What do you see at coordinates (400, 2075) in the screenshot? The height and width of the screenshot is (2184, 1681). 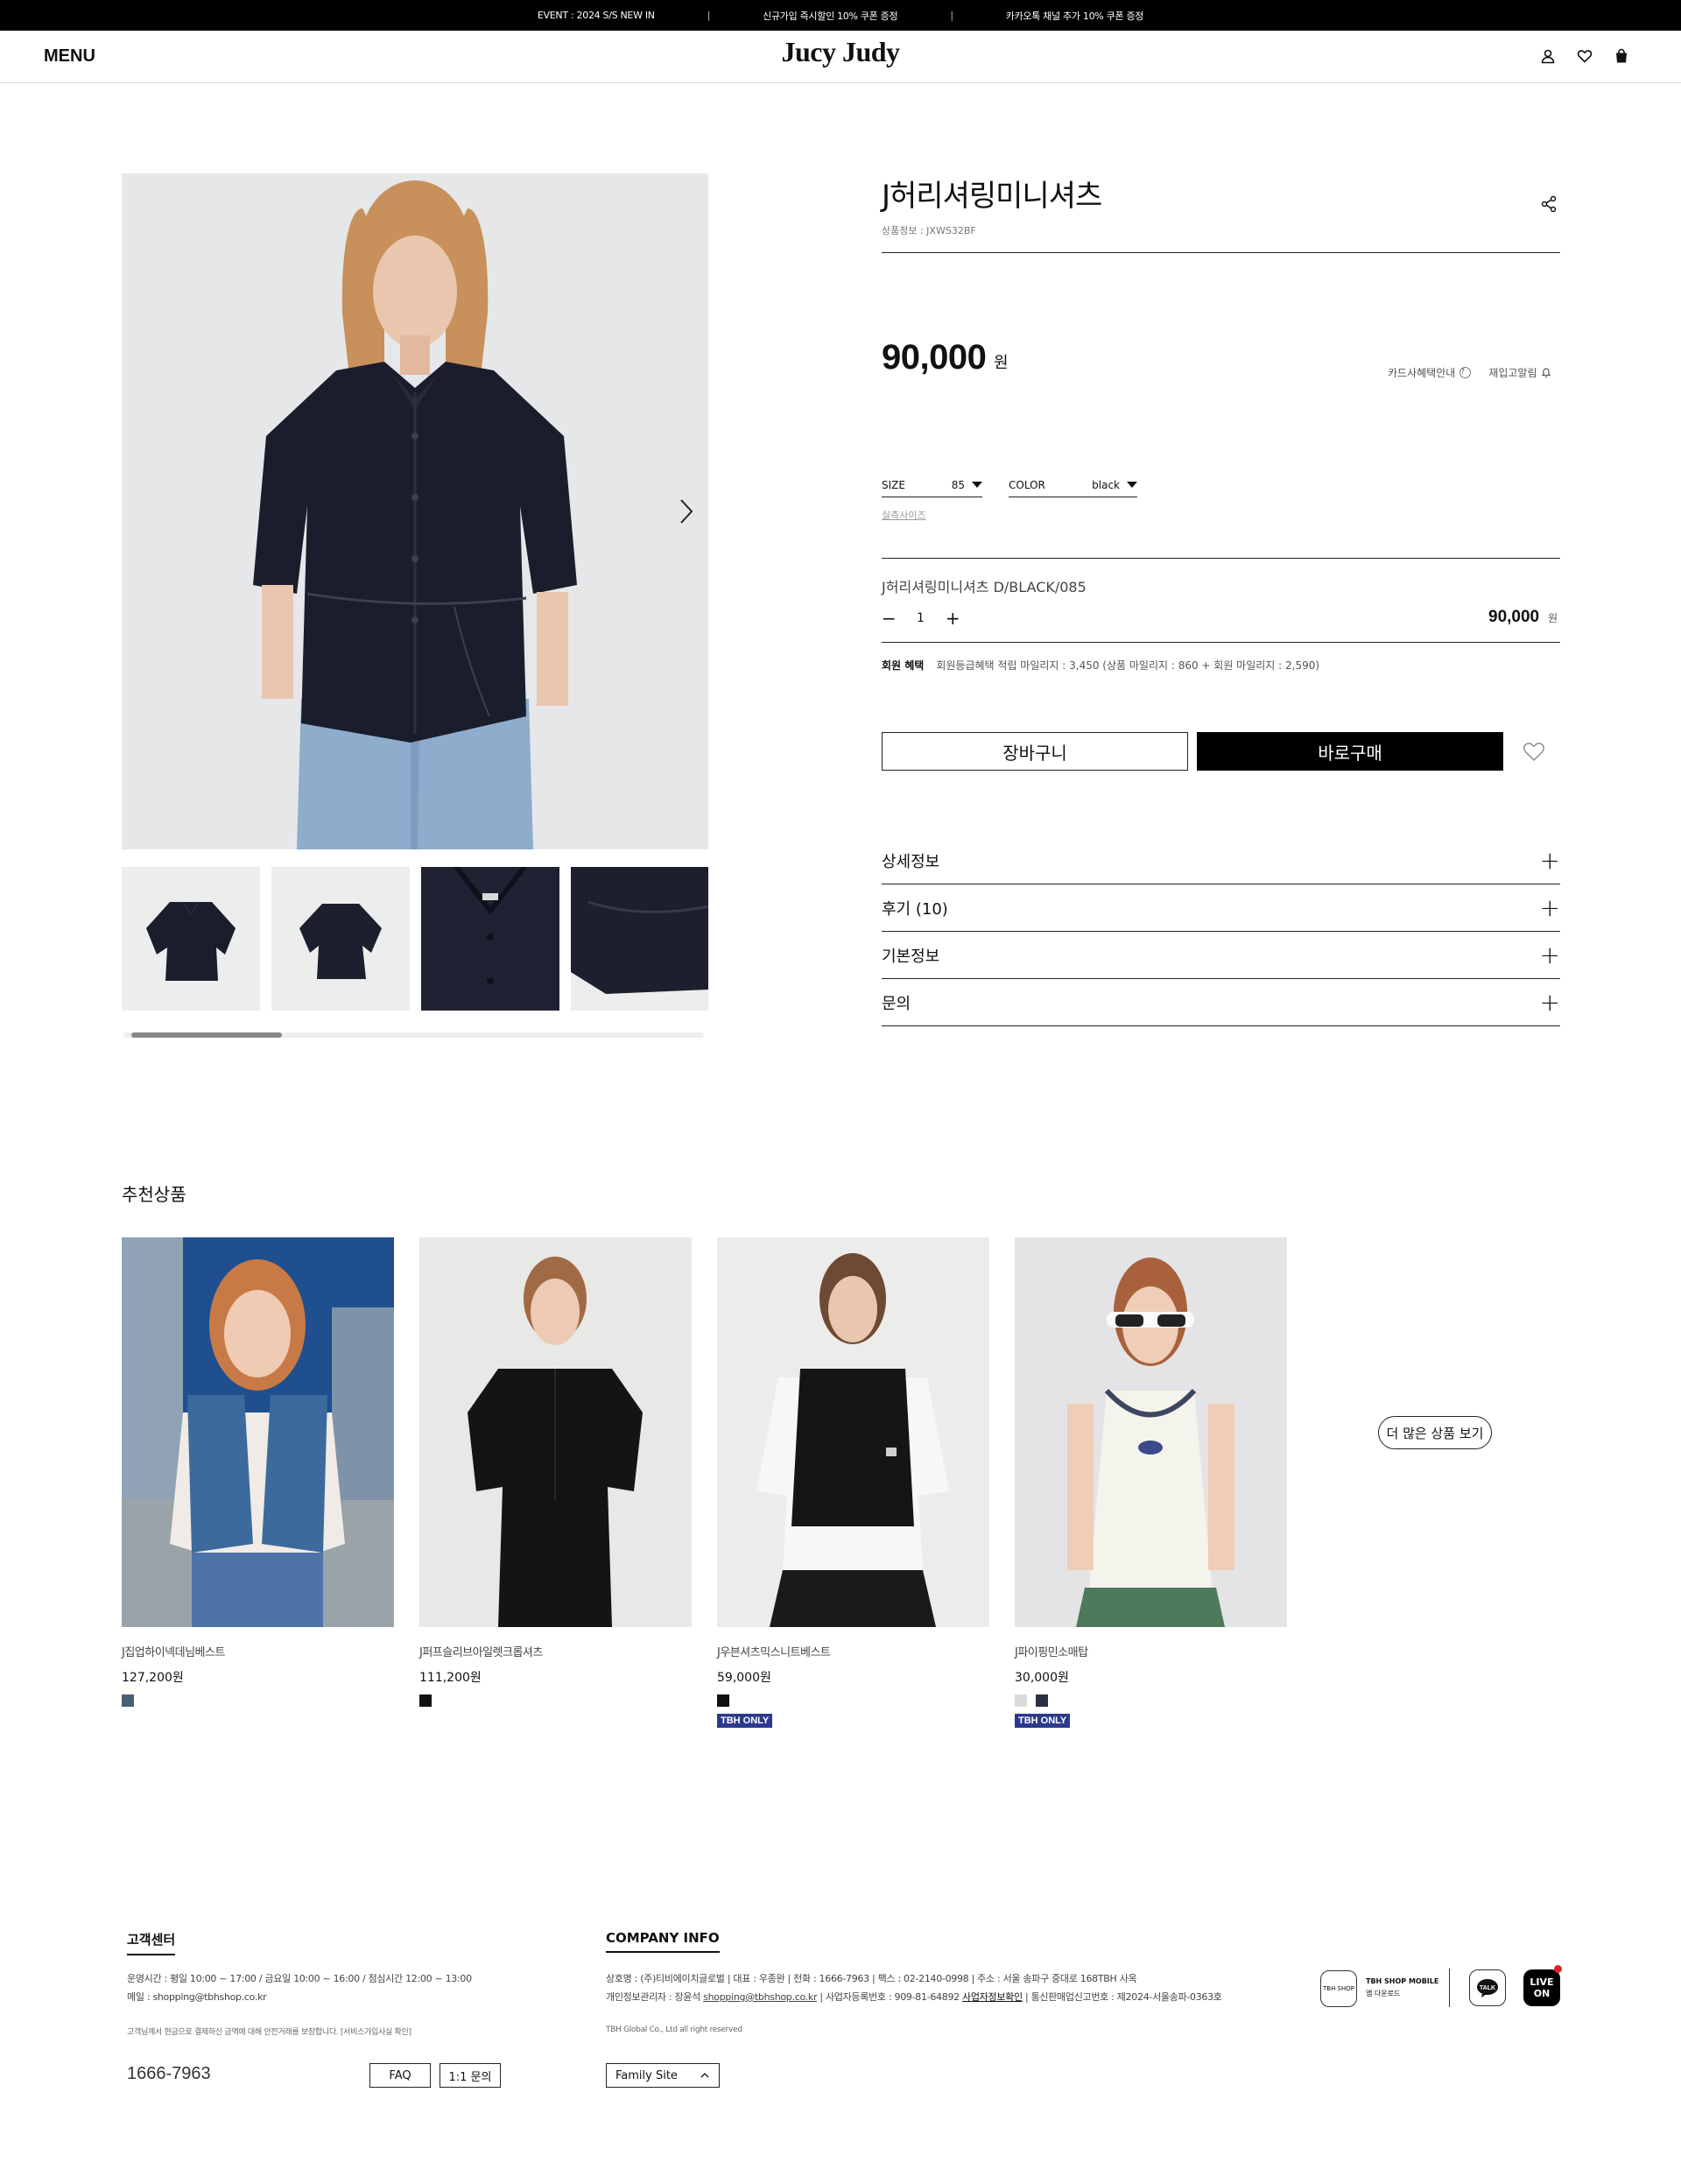 I see `faq-button: FAQ` at bounding box center [400, 2075].